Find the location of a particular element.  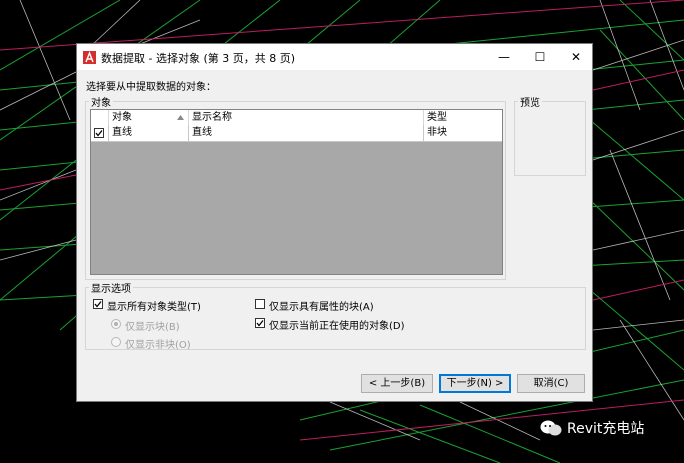

cell-type: 非块 is located at coordinates (463, 133).